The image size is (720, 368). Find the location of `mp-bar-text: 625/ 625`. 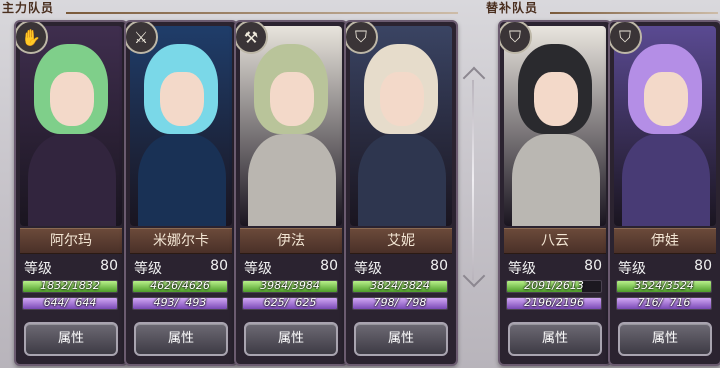

mp-bar-text: 625/ 625 is located at coordinates (290, 303).